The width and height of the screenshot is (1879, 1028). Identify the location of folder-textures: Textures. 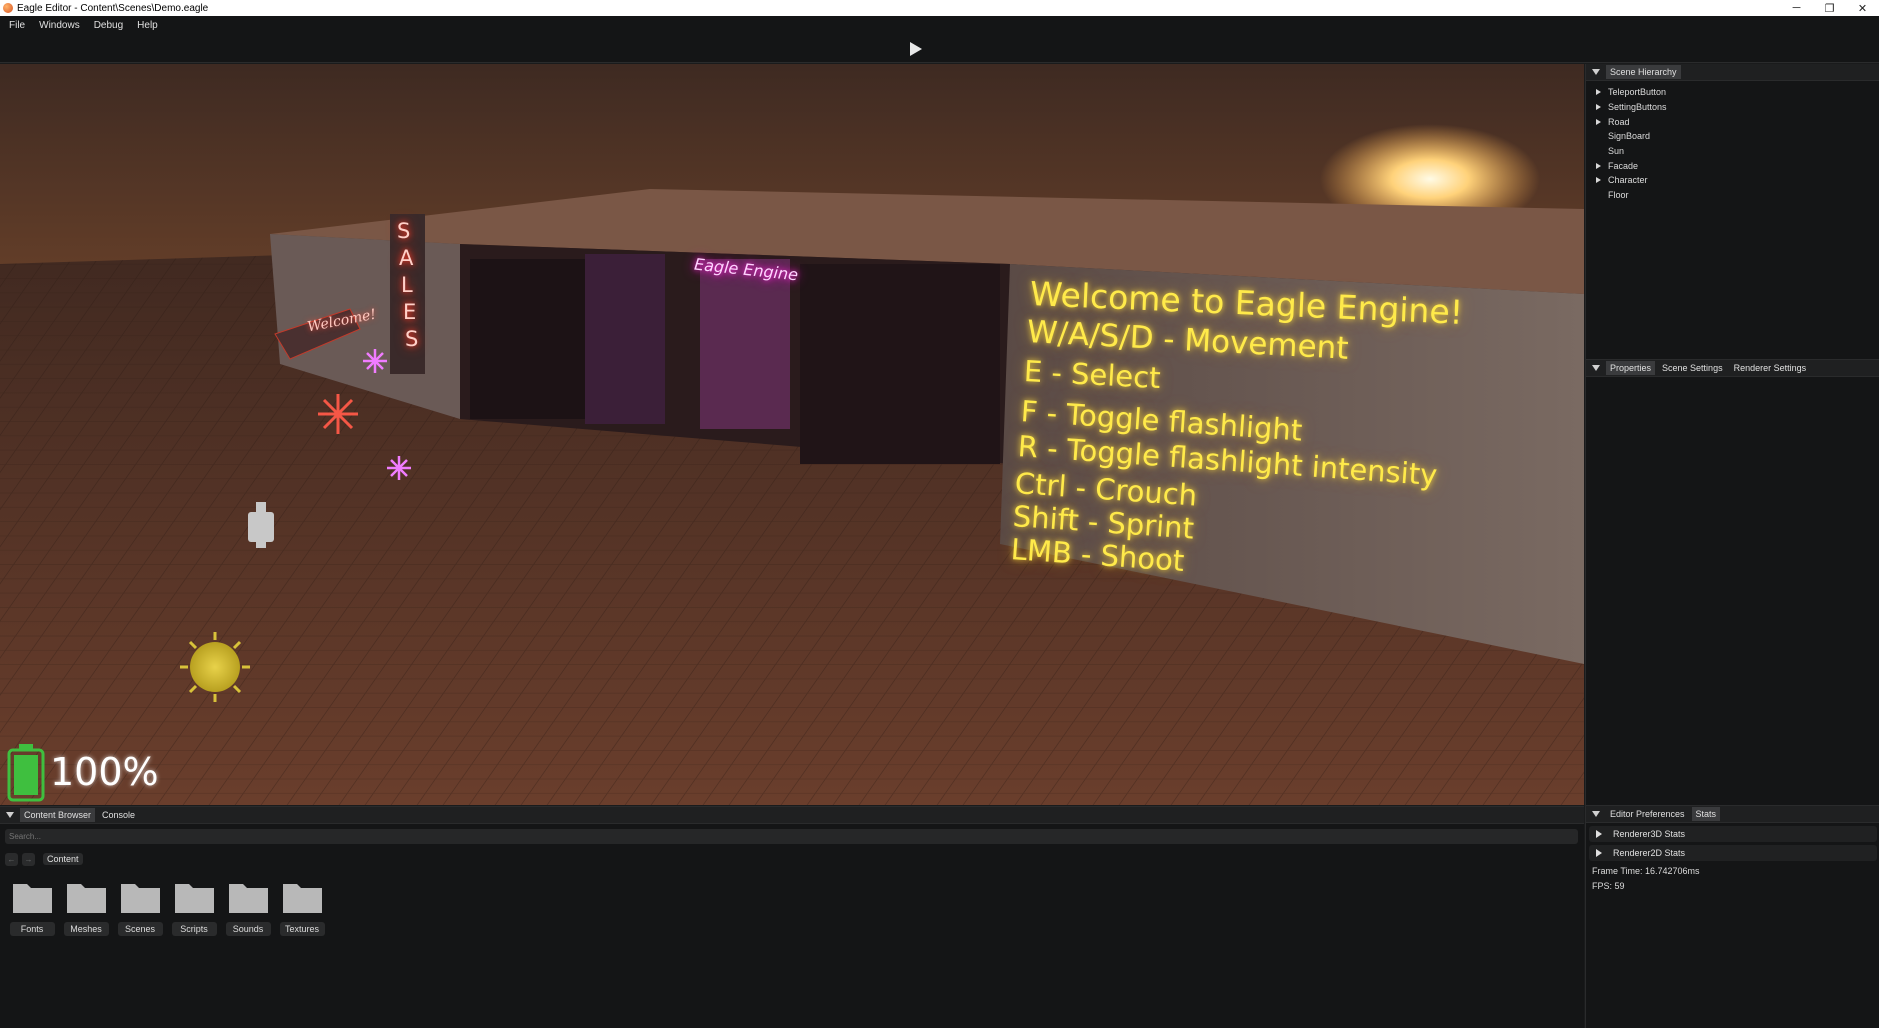
(302, 907).